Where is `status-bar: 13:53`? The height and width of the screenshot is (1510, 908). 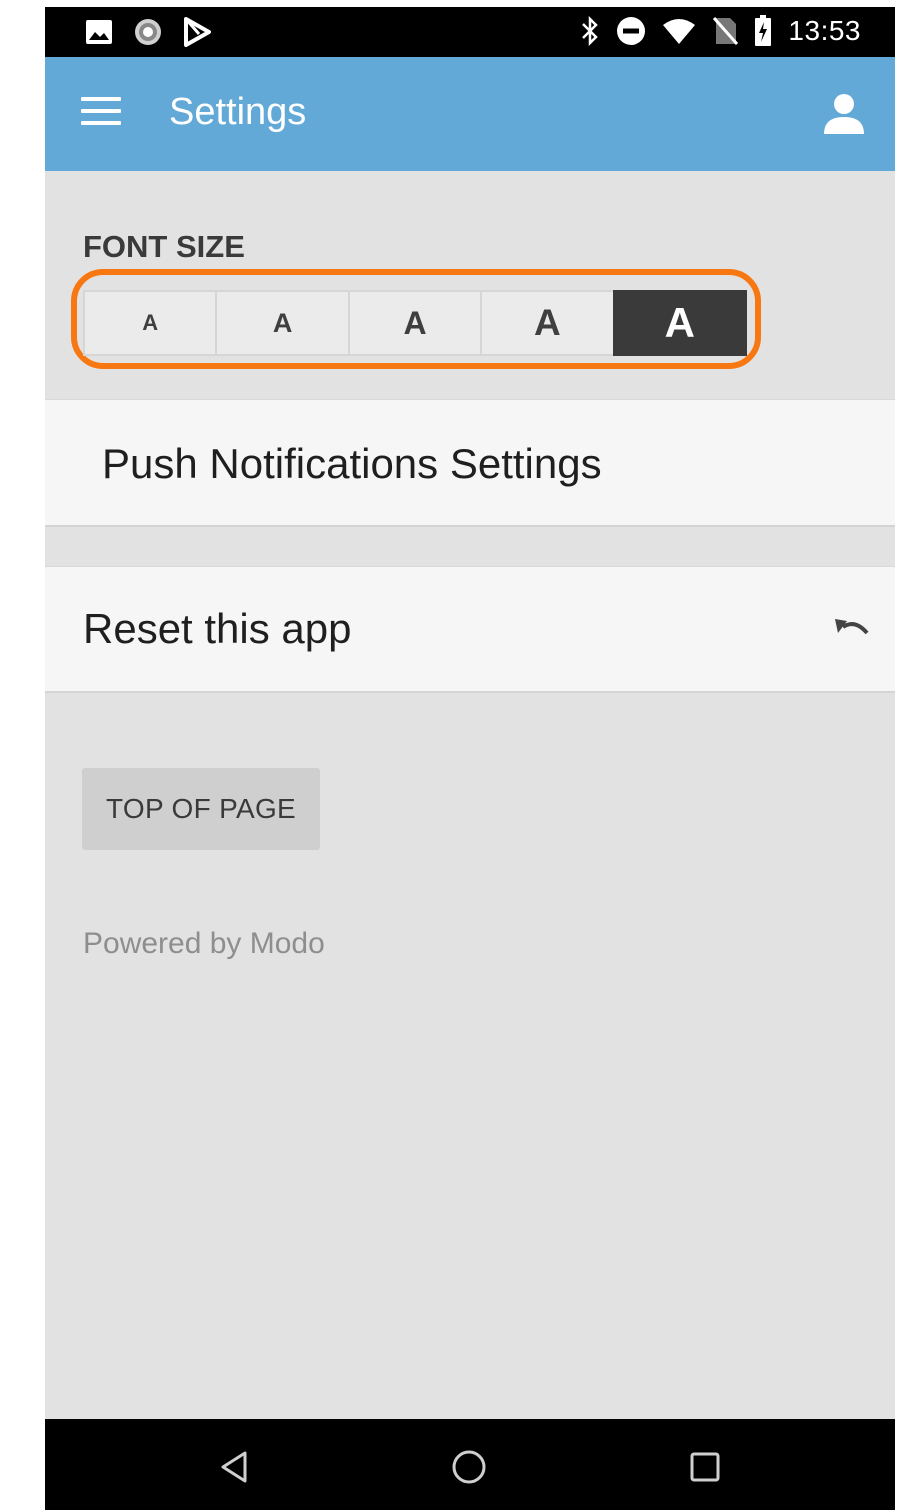 status-bar: 13:53 is located at coordinates (470, 32).